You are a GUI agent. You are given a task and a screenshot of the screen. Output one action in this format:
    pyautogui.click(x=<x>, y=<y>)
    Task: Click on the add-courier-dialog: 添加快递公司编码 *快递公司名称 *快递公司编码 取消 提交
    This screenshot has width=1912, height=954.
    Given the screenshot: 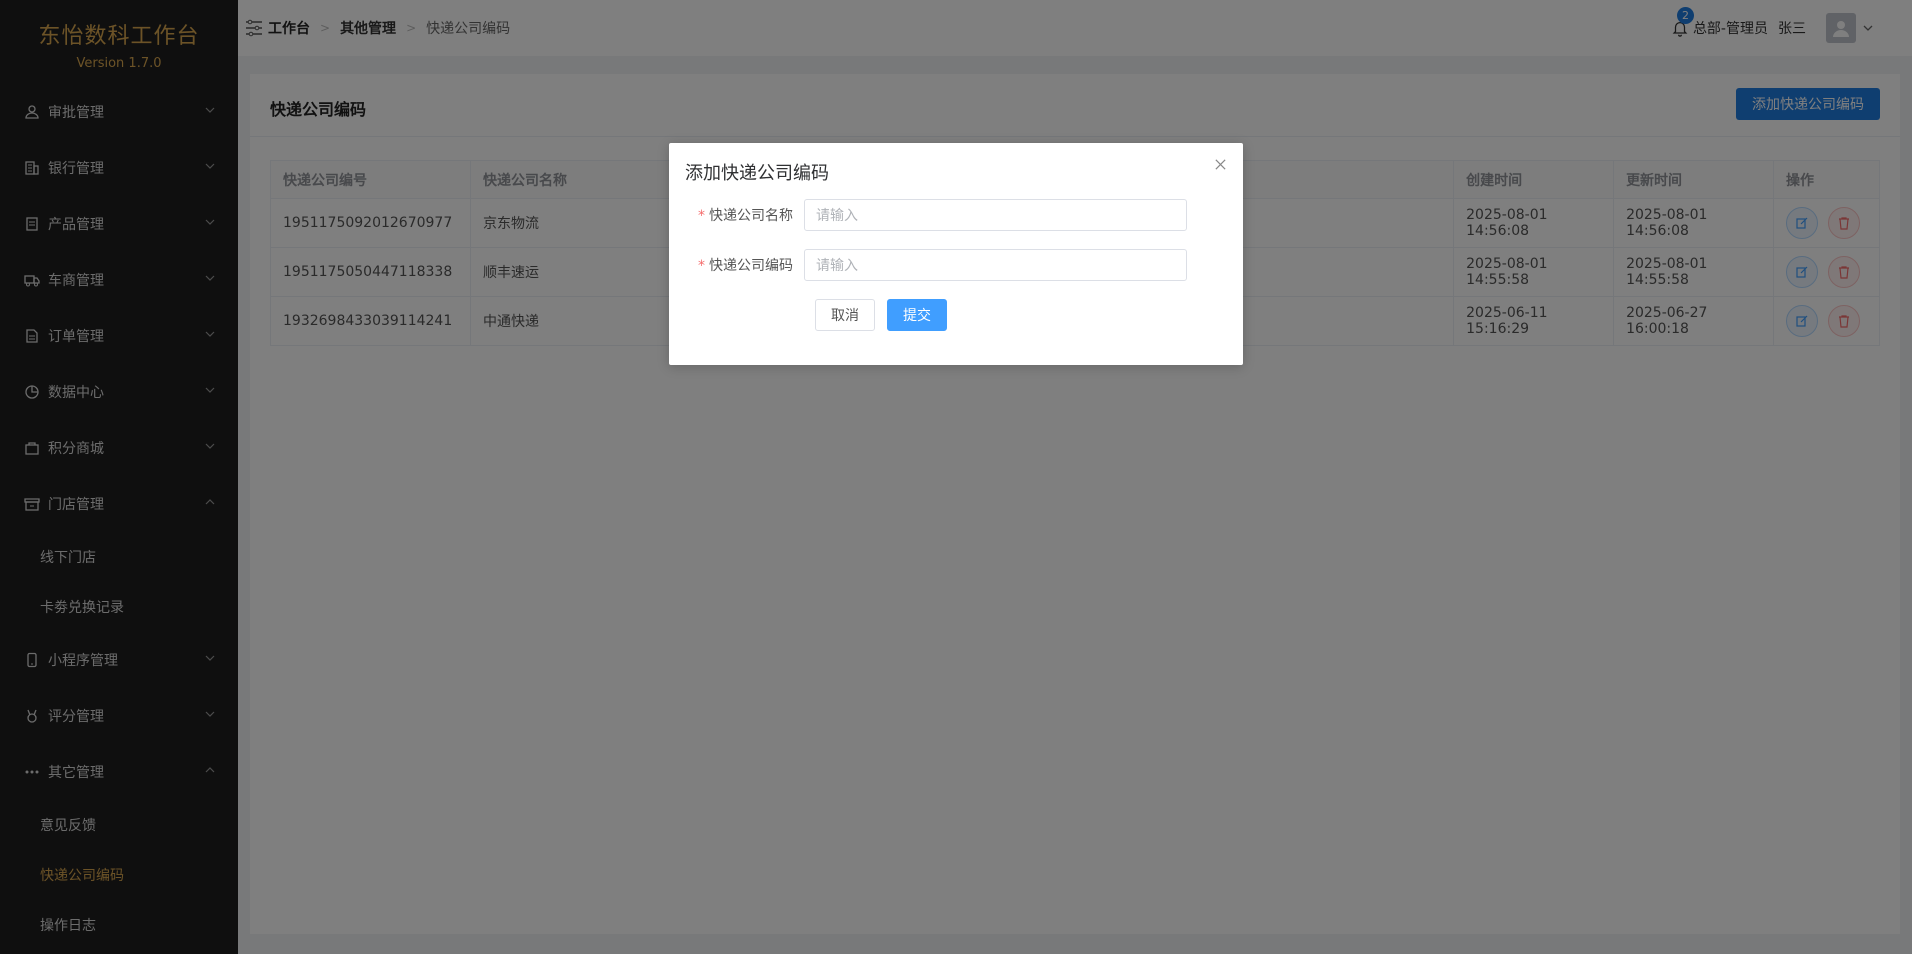 What is the action you would take?
    pyautogui.click(x=956, y=254)
    